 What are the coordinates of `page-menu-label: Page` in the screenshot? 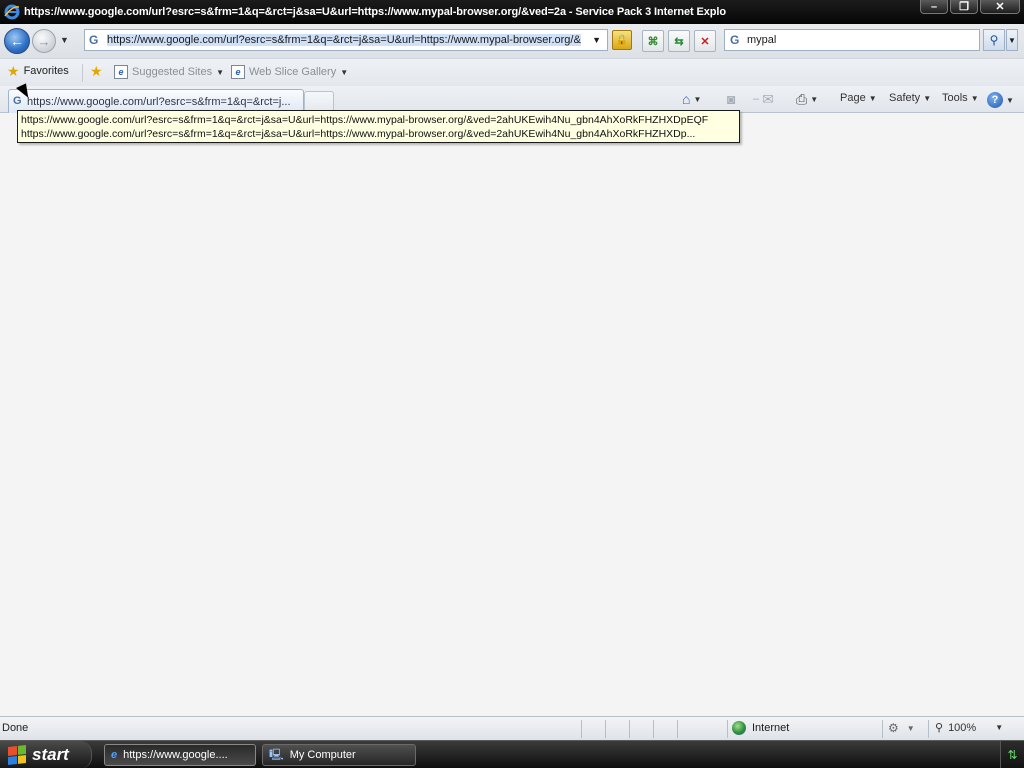 It's located at (853, 98).